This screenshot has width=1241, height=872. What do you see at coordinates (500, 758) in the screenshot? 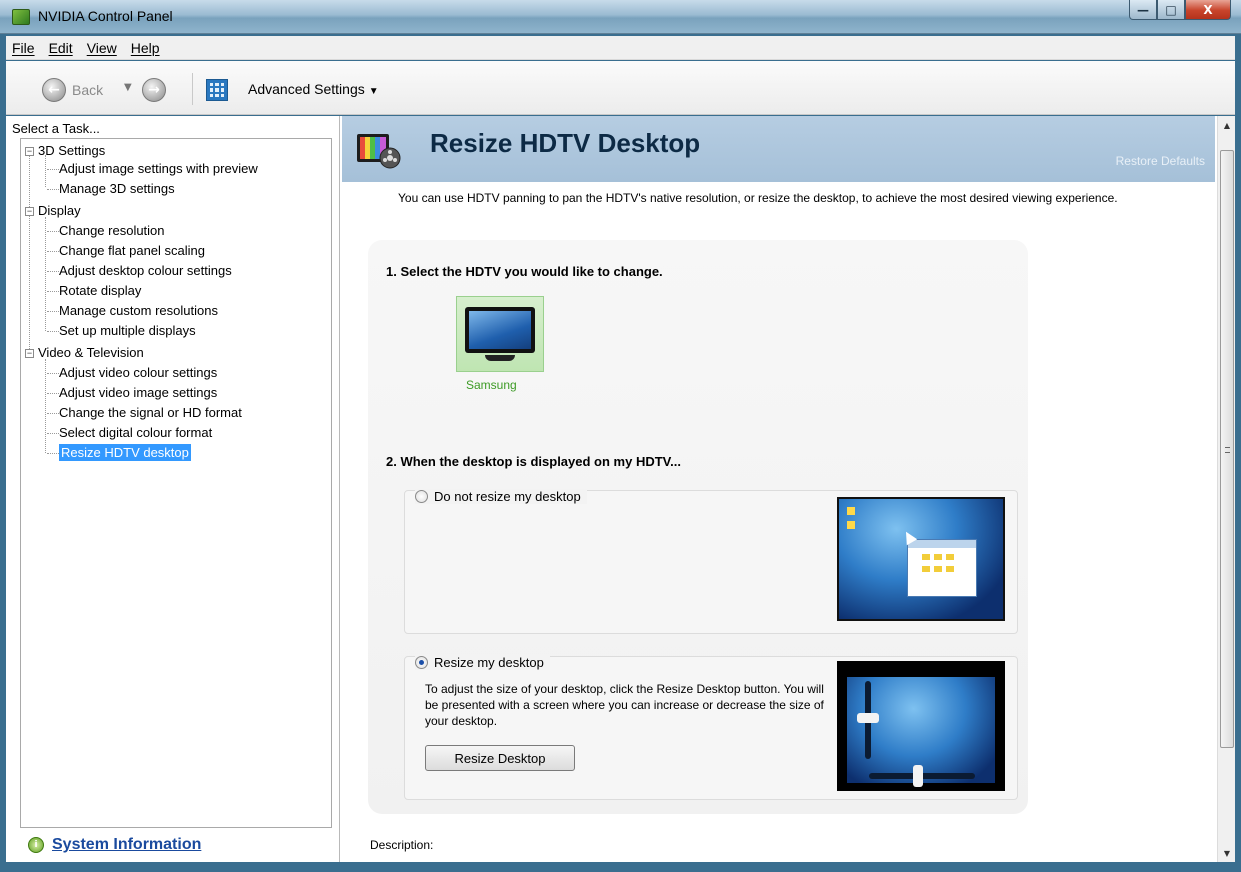
I see `resize-desktop-button: Resize Desktop` at bounding box center [500, 758].